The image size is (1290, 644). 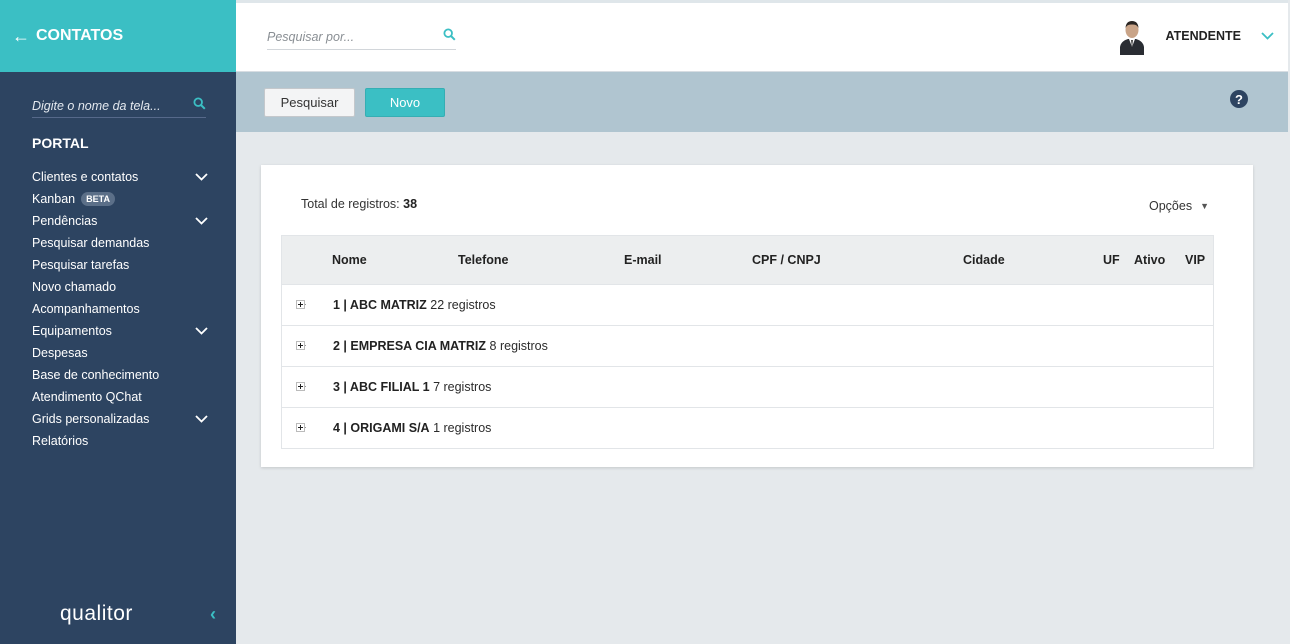 I want to click on group-label: 2 | EMPRESA CIA MATRIZ 8 registros, so click(x=440, y=346).